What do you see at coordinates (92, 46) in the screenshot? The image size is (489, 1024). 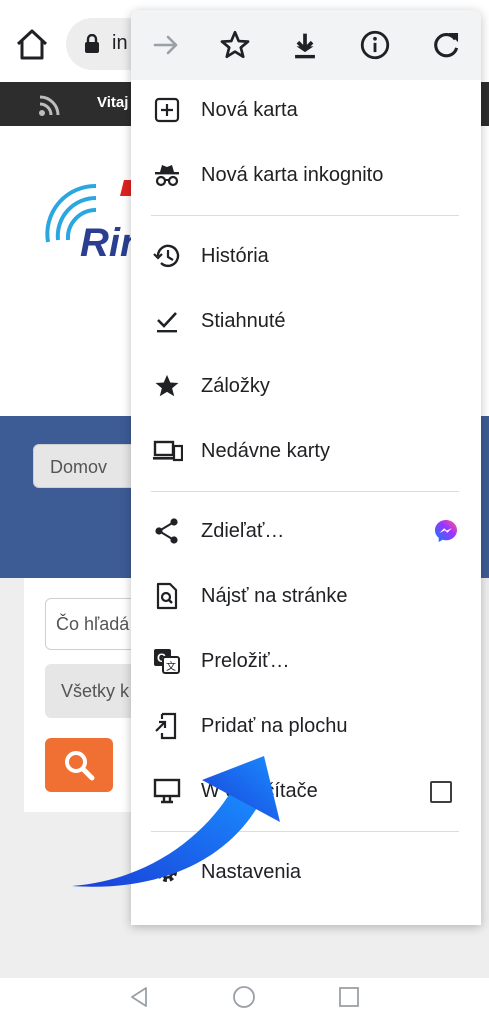 I see `lock-icon` at bounding box center [92, 46].